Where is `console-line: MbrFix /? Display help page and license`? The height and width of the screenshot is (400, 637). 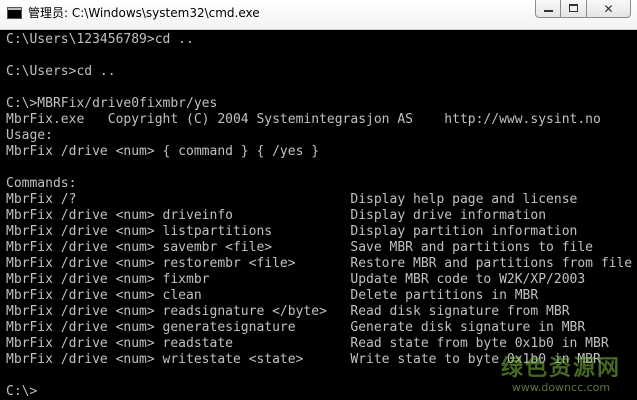 console-line: MbrFix /? Display help page and license is located at coordinates (292, 199).